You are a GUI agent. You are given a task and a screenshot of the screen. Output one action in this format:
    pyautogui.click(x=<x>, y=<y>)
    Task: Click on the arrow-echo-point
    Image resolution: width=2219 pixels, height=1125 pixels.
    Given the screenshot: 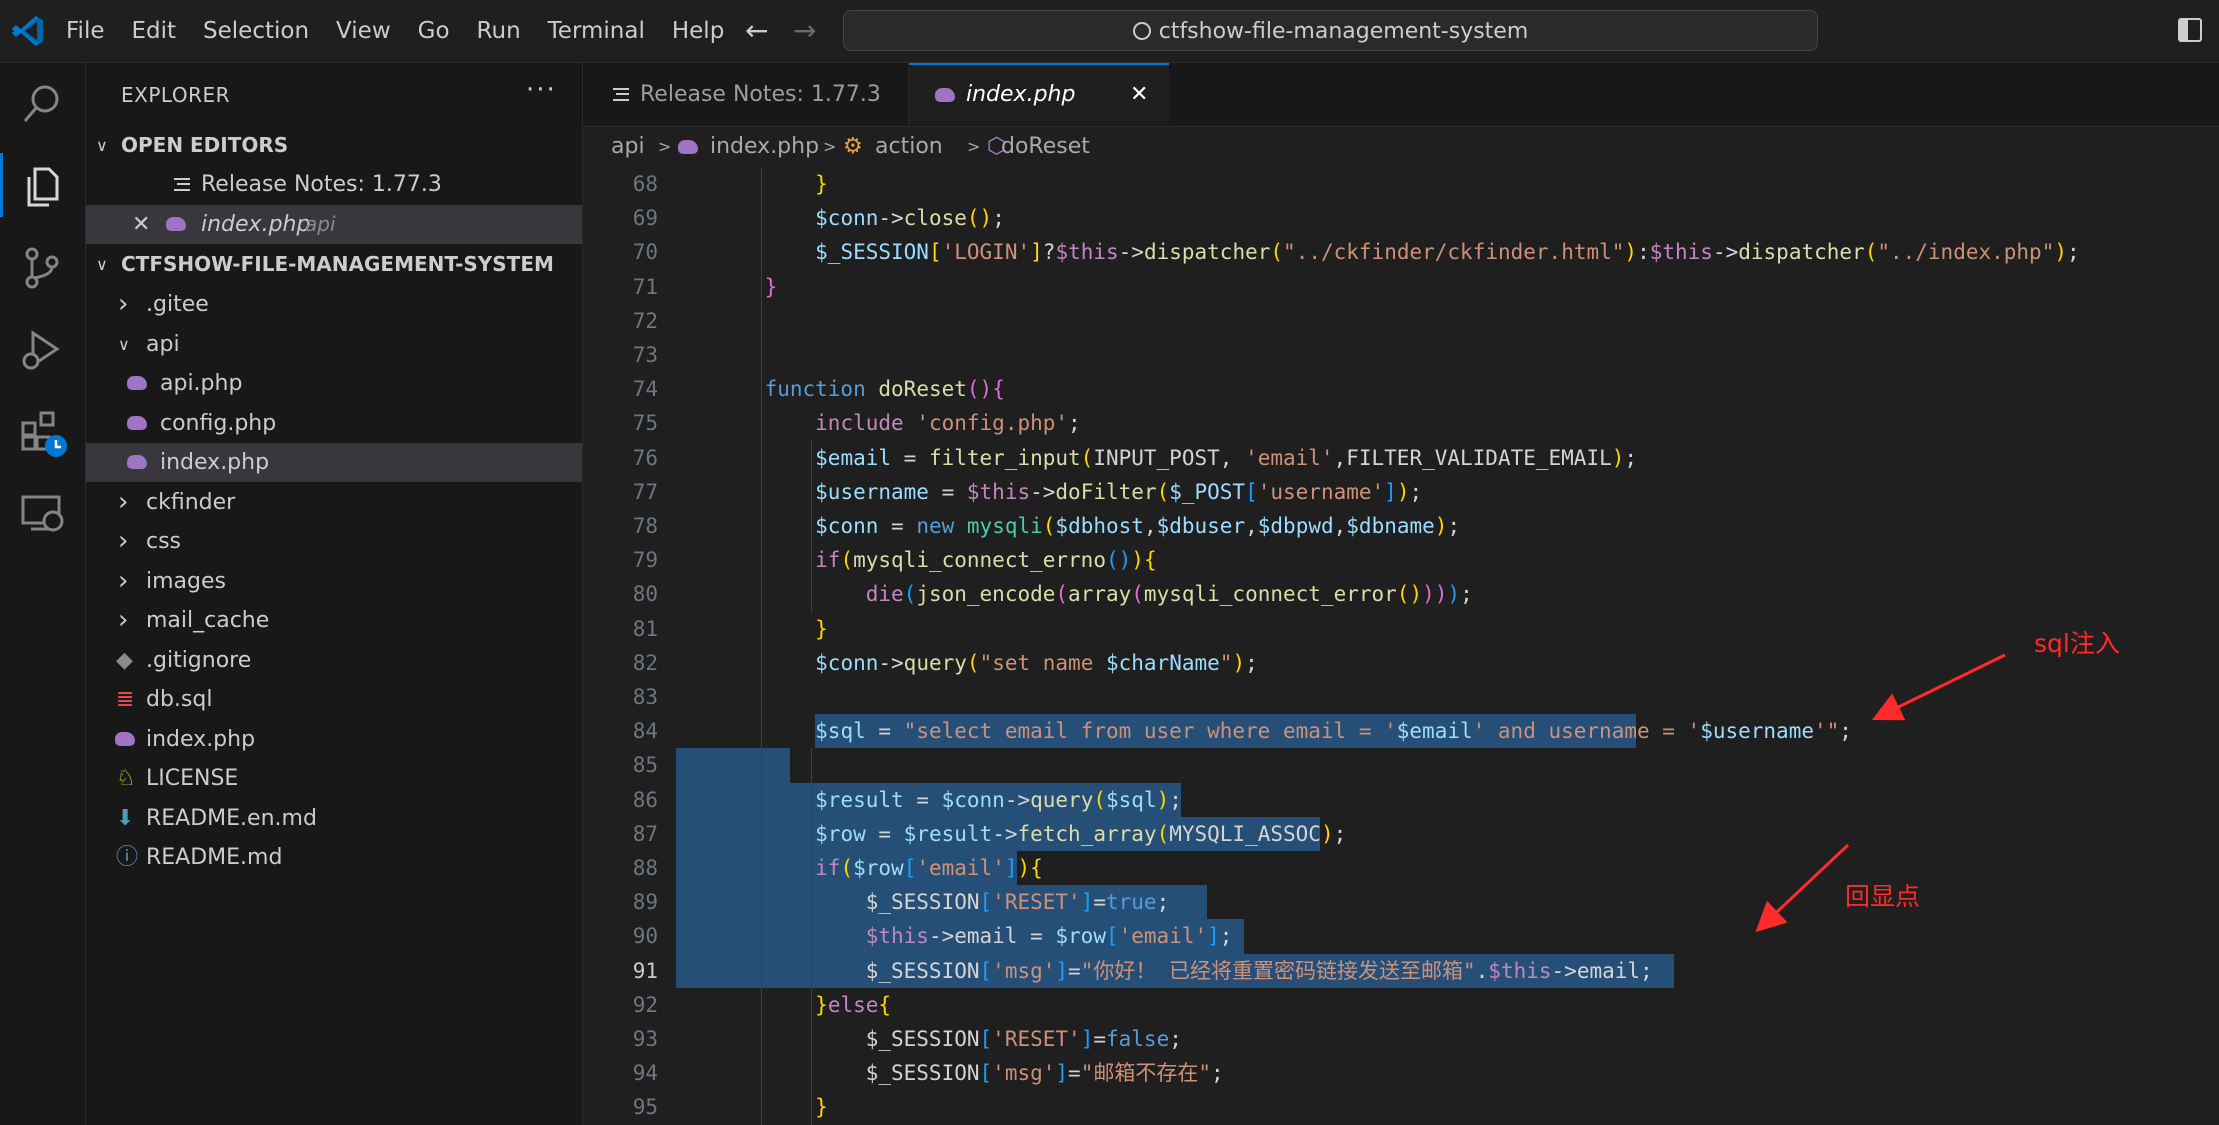 What is the action you would take?
    pyautogui.click(x=1802, y=888)
    